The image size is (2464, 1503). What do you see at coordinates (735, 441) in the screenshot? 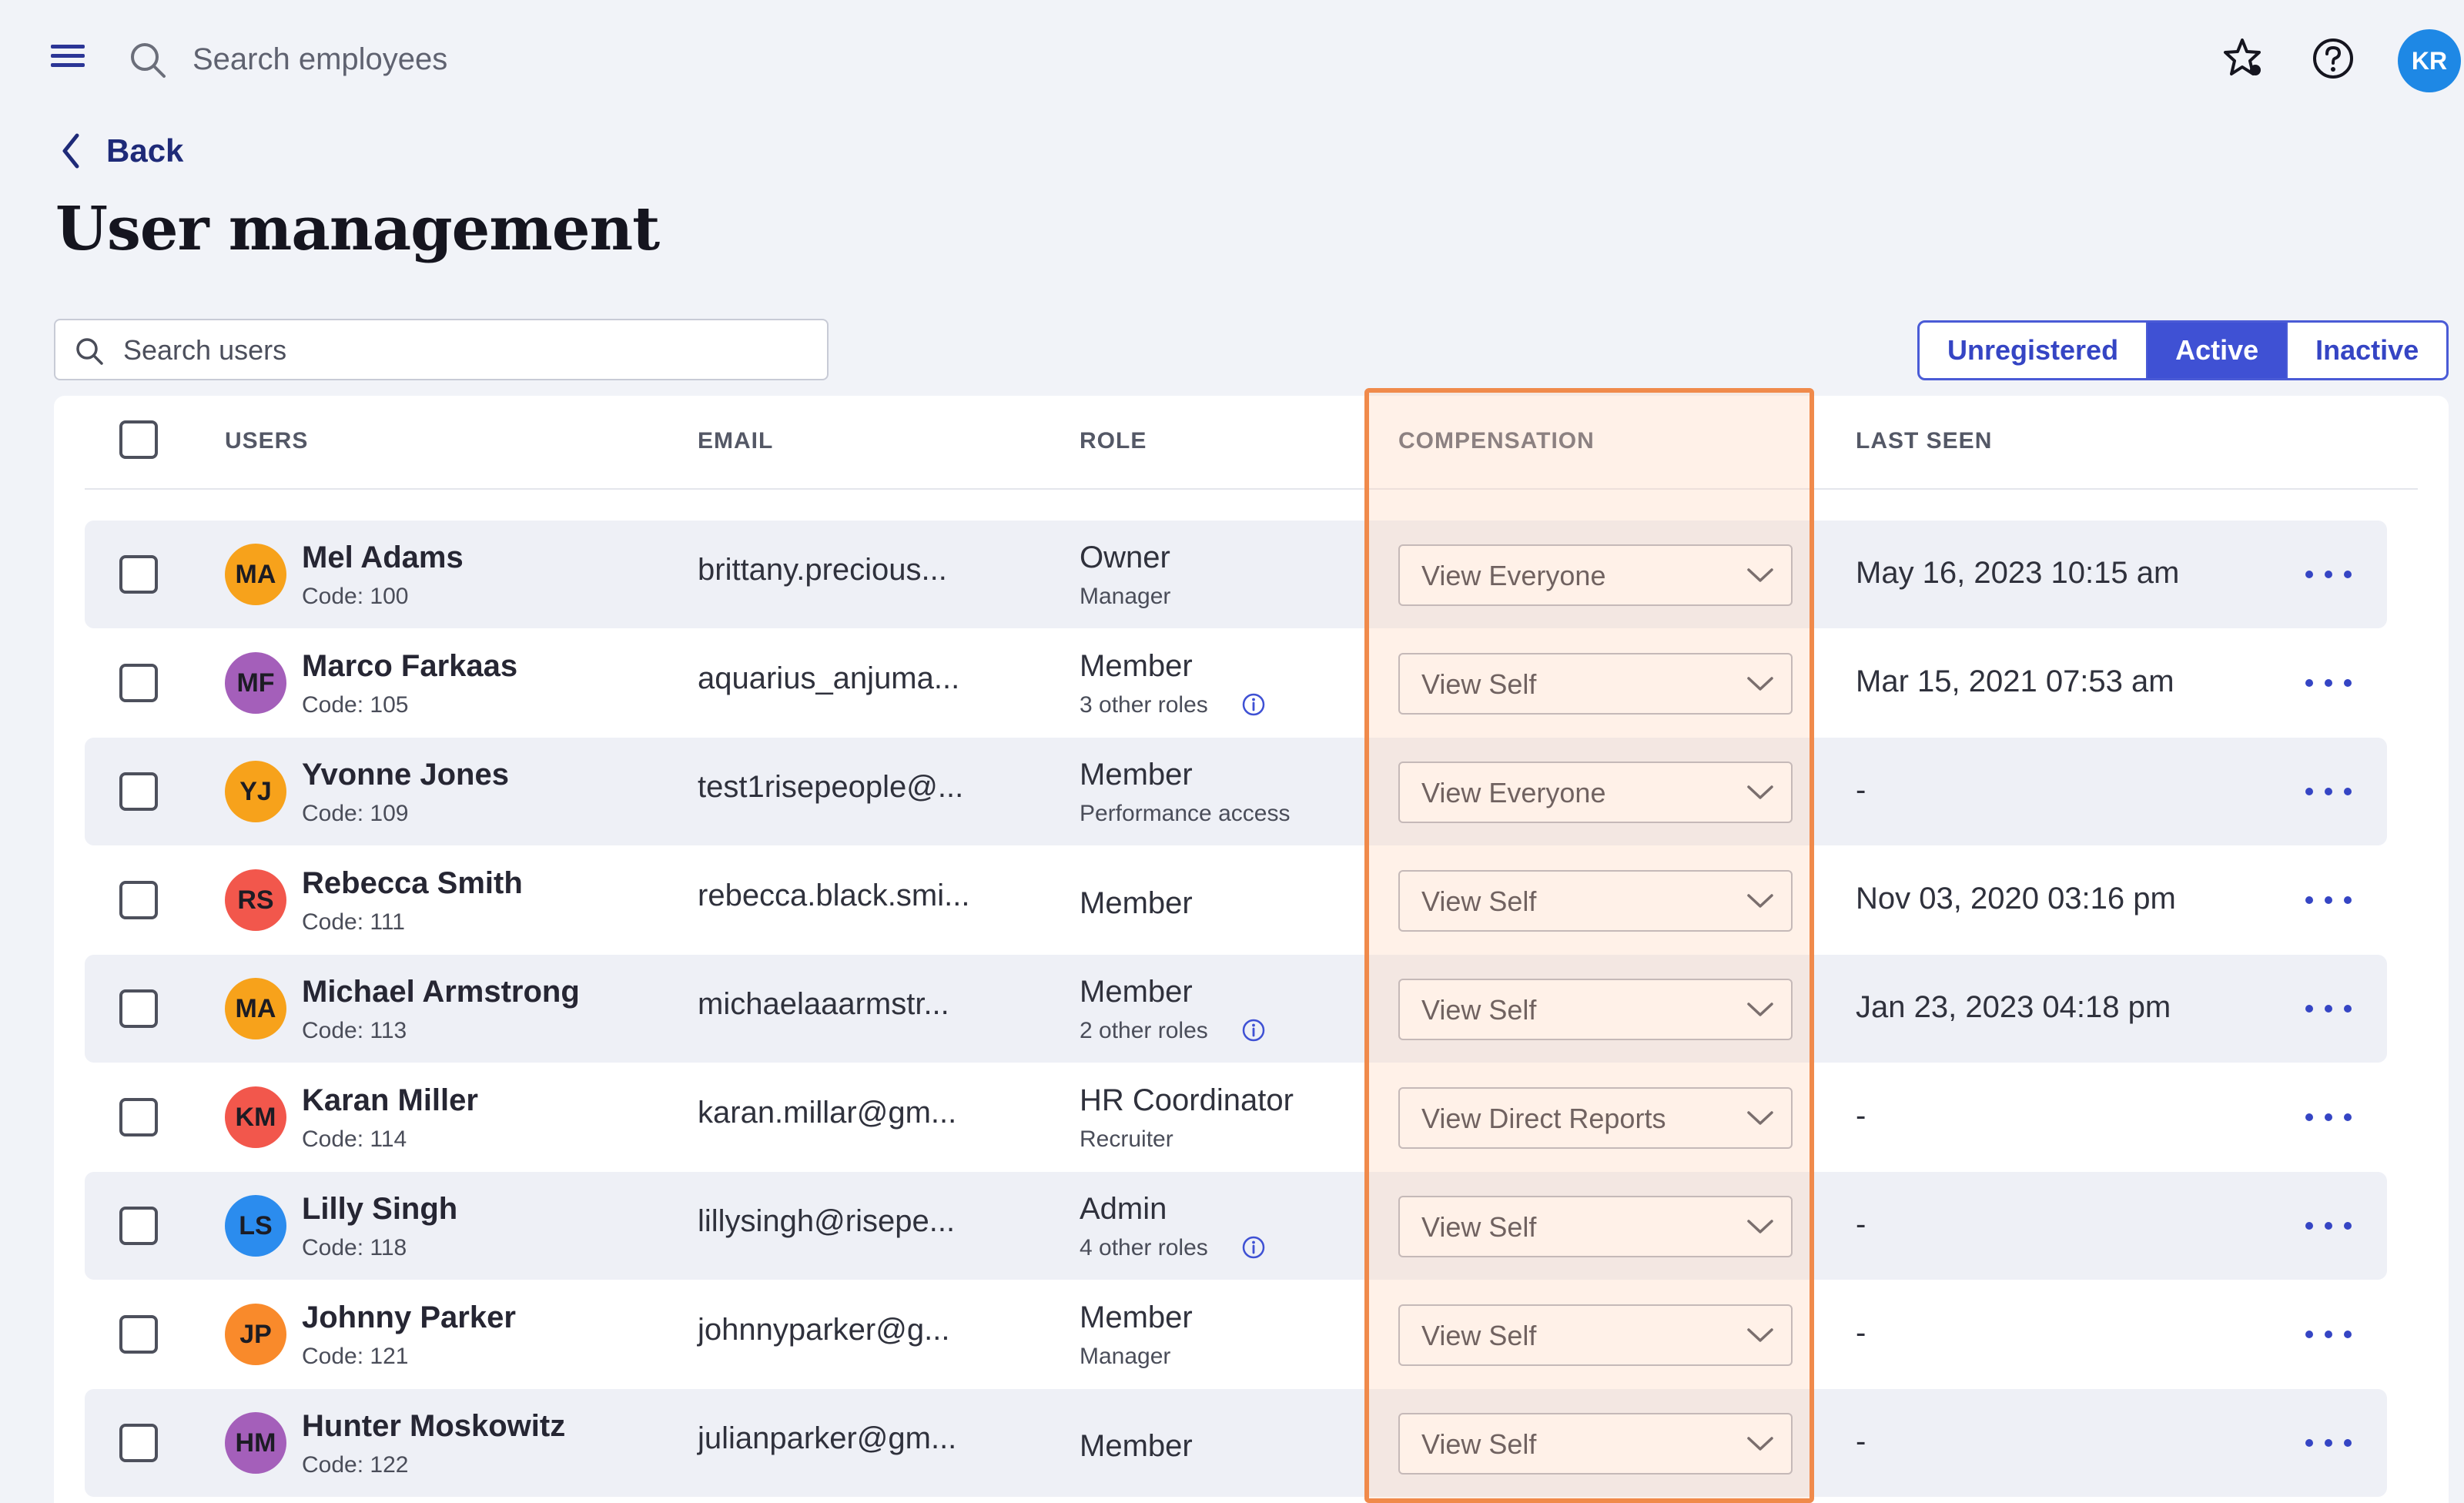
I see `column-header-email: EMAIL` at bounding box center [735, 441].